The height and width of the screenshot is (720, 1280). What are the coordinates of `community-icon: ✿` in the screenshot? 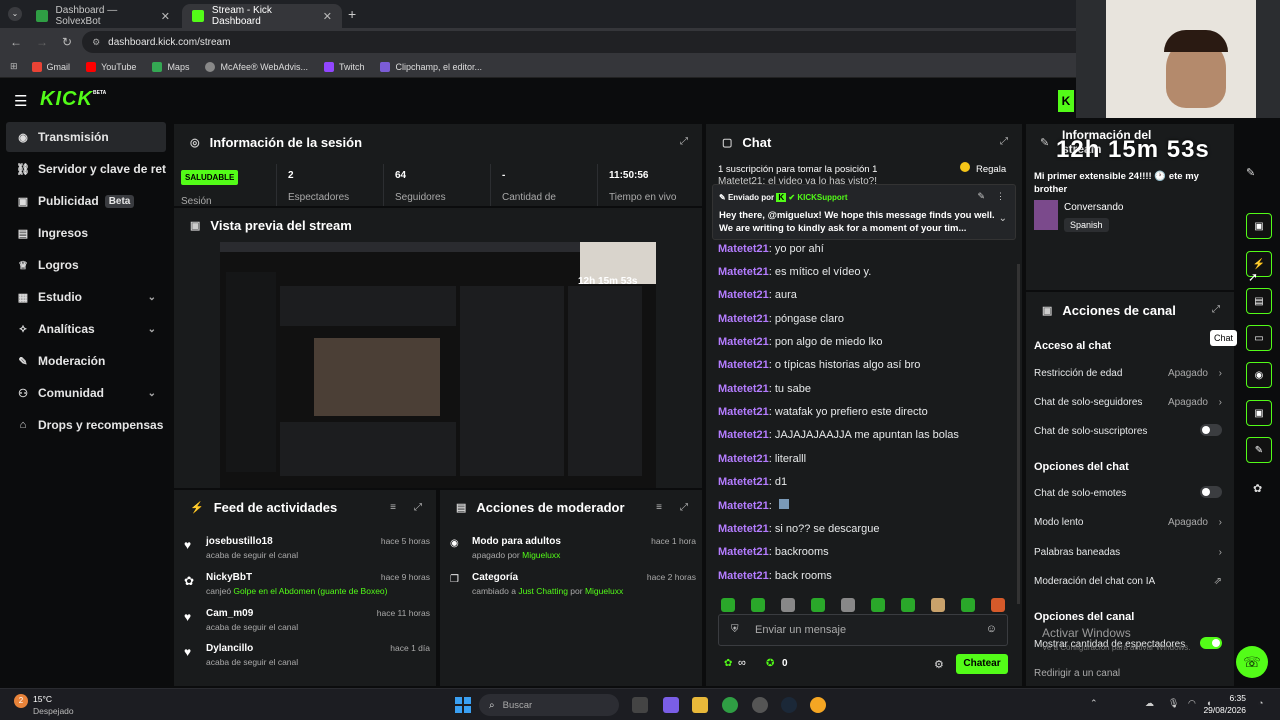 It's located at (1257, 488).